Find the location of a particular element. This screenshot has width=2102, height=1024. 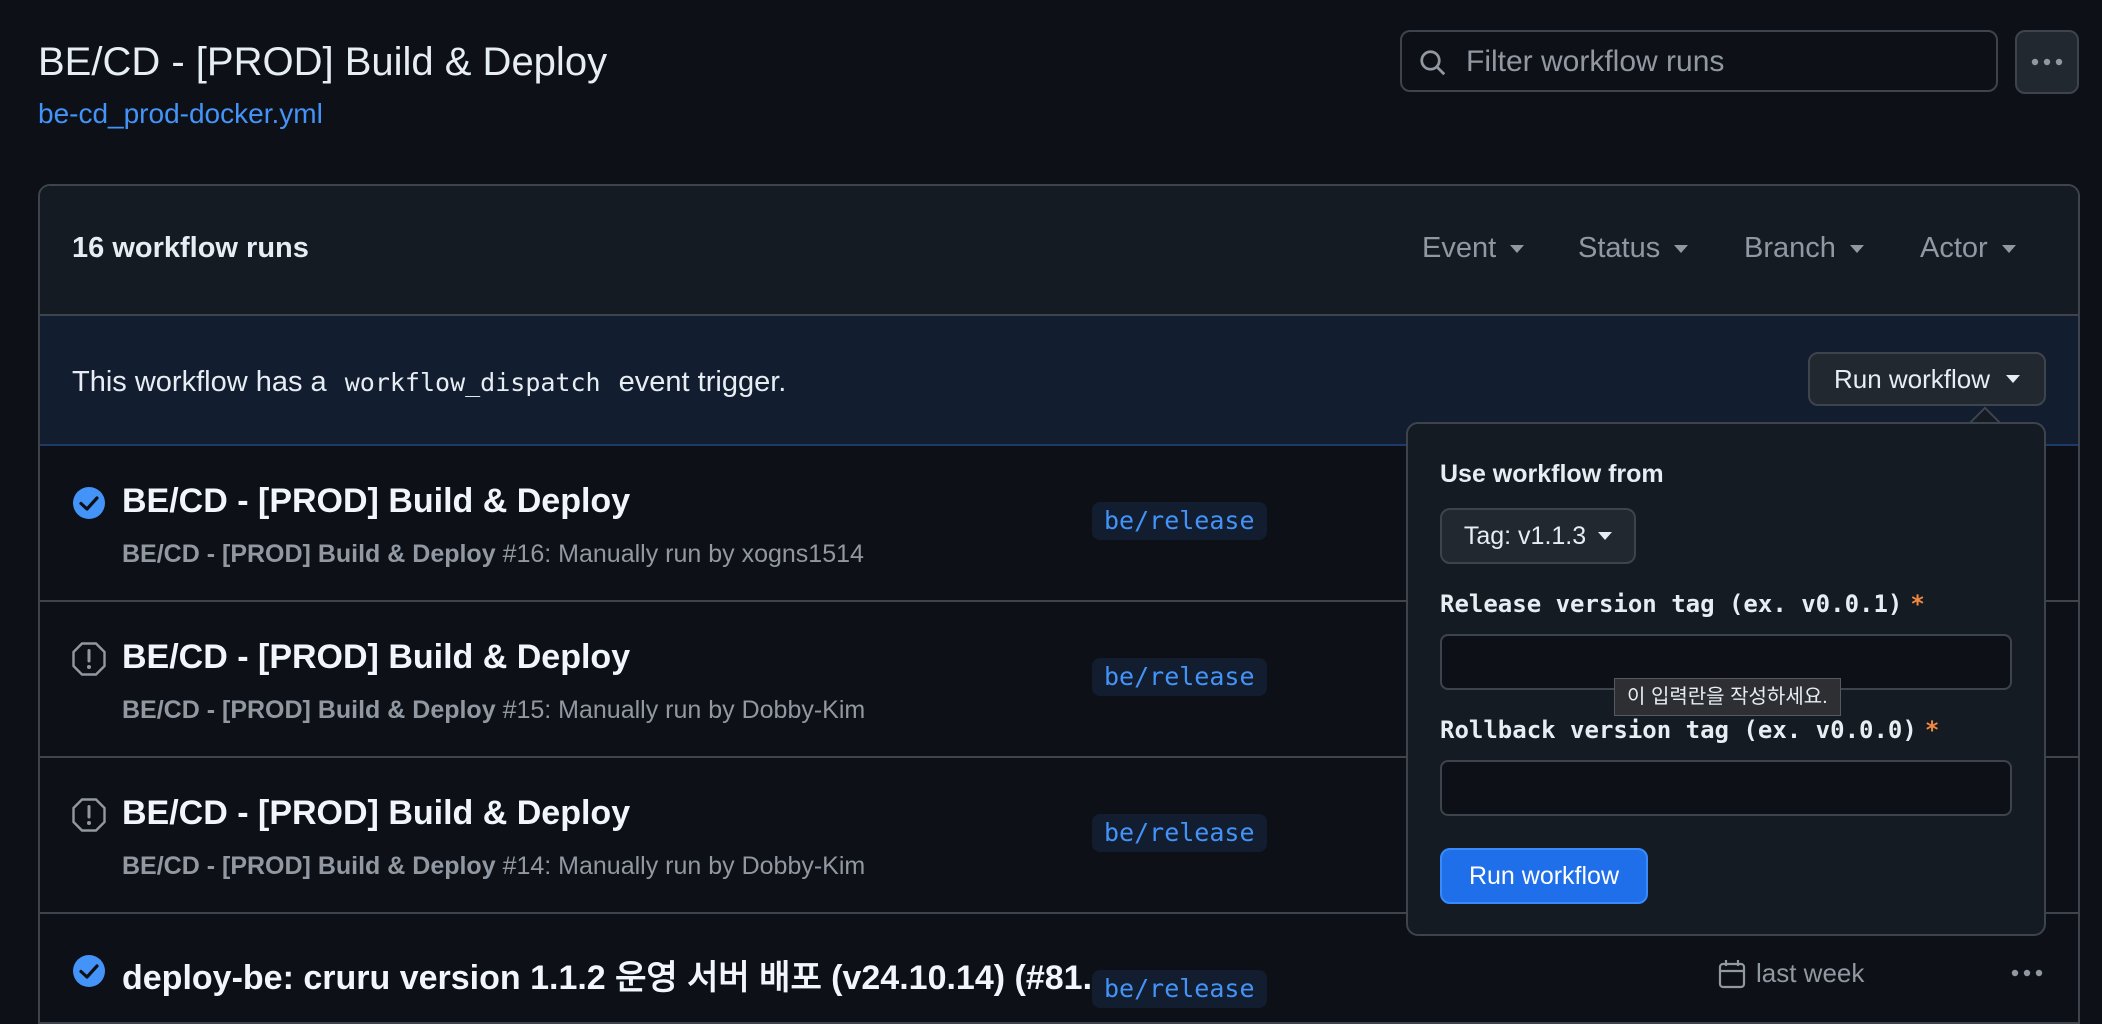

rollback-tag-input is located at coordinates (1726, 788).